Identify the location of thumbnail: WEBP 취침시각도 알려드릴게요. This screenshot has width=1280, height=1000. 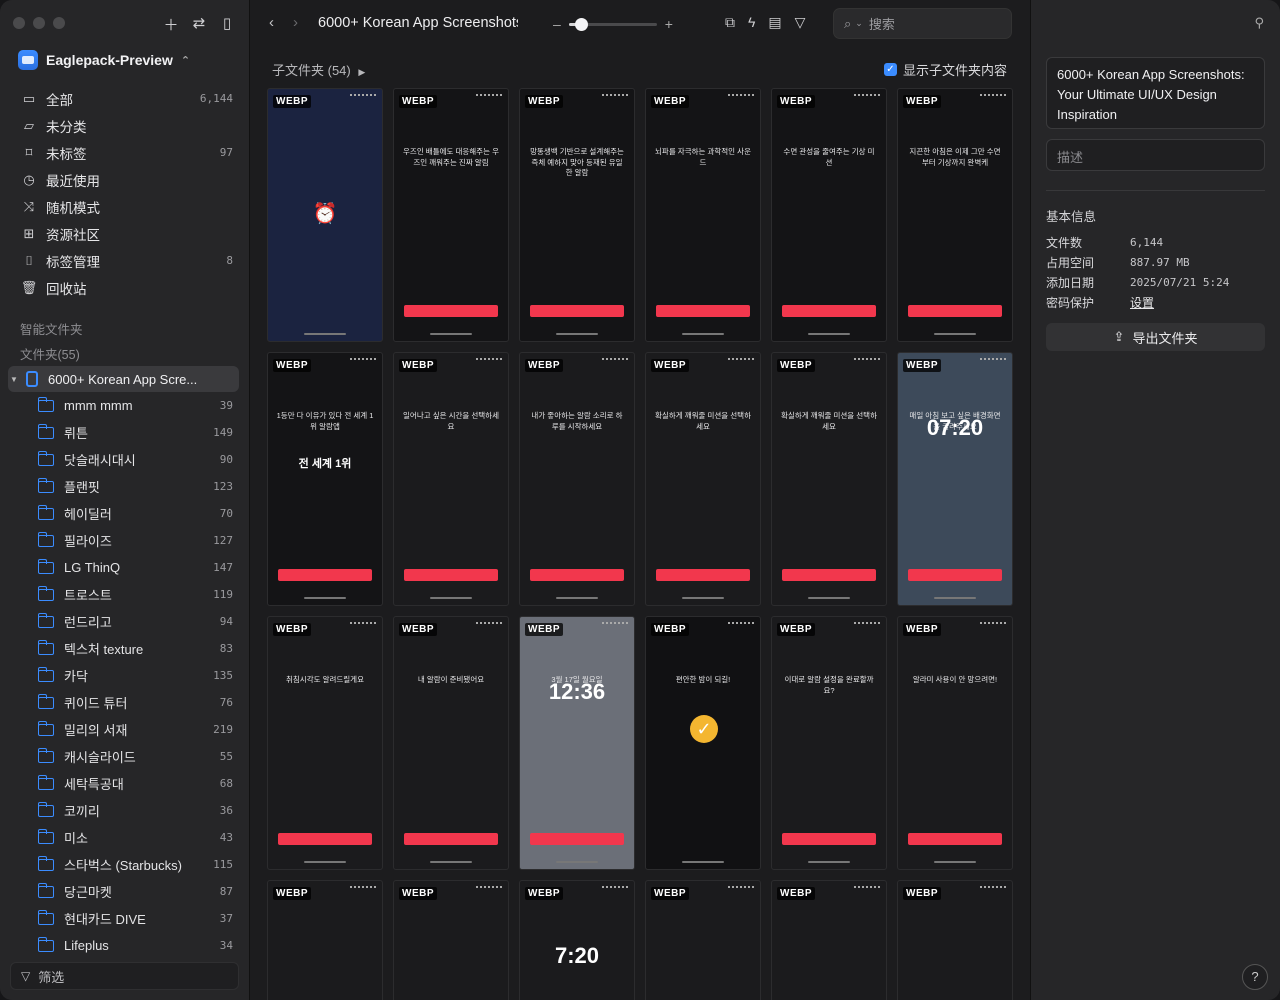
(325, 743).